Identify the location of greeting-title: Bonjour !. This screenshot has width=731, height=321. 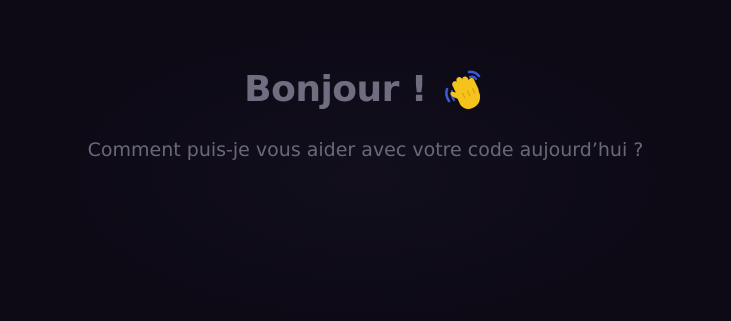
(335, 89).